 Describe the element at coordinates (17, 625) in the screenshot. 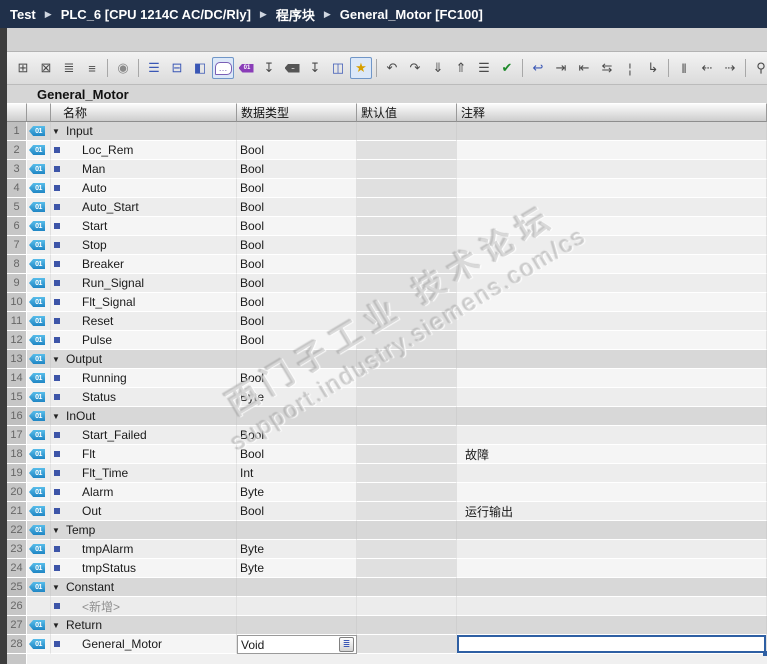

I see `row-number: 27` at that location.